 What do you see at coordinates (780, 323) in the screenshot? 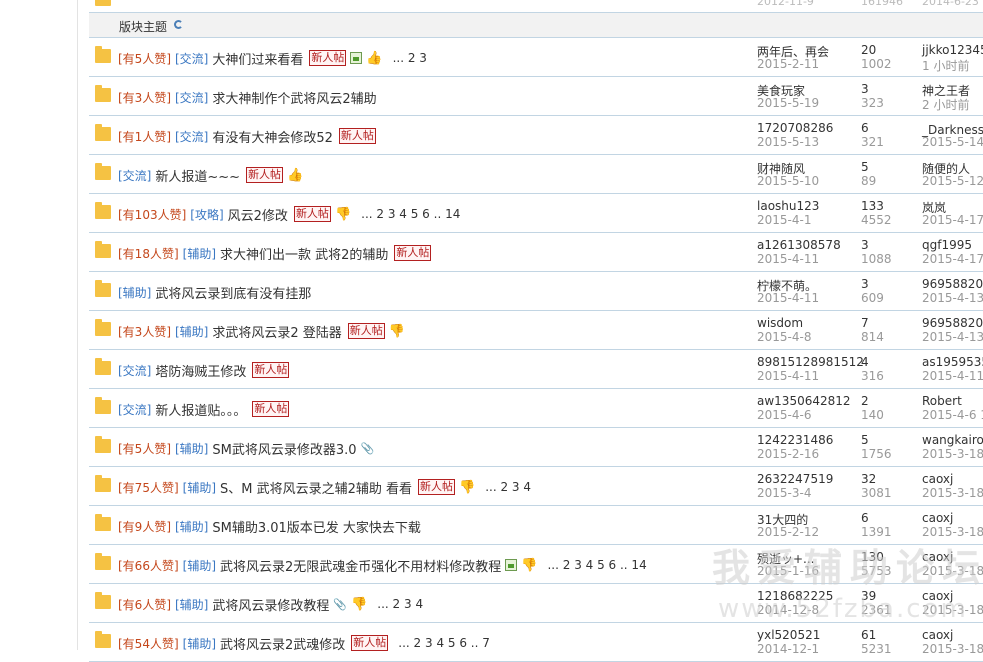
I see `author-name: wisdom` at bounding box center [780, 323].